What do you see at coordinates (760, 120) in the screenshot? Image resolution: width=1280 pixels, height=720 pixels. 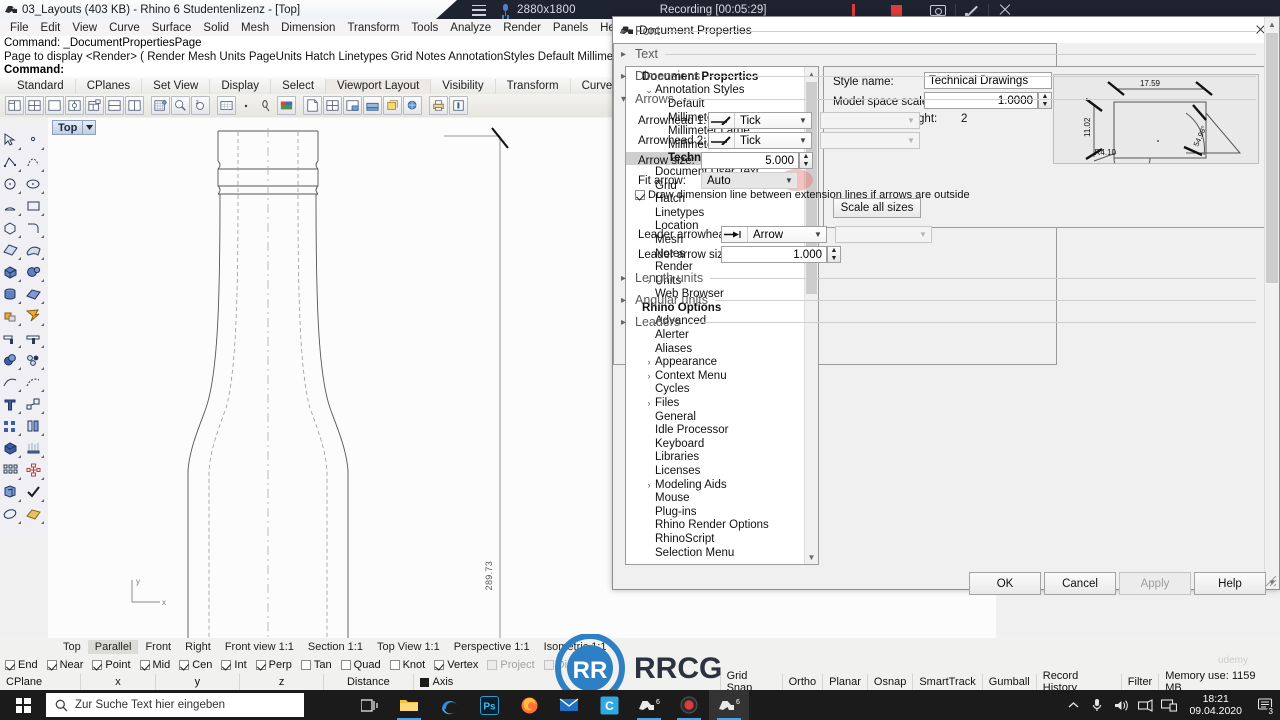 I see `arrowhead1-select: Tick ▼` at bounding box center [760, 120].